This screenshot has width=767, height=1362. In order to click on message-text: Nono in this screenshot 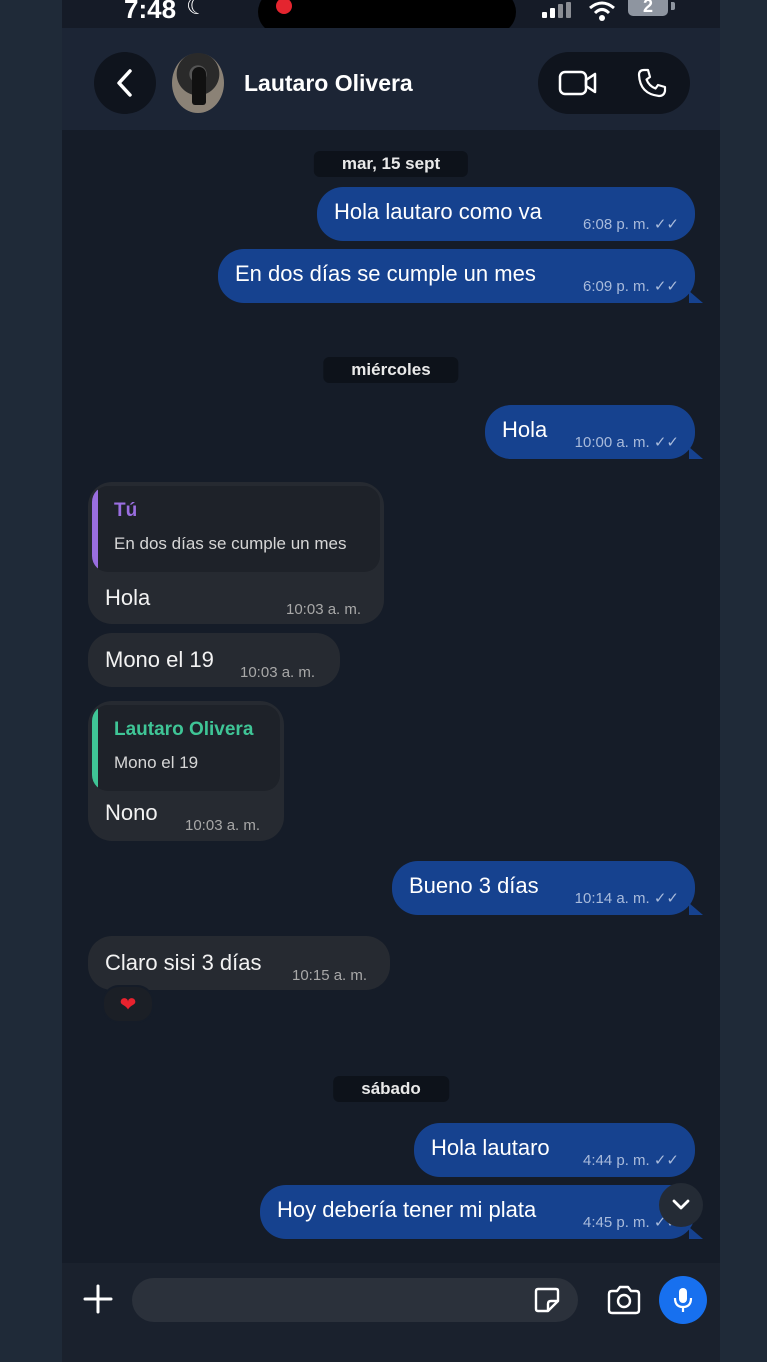, I will do `click(131, 812)`.